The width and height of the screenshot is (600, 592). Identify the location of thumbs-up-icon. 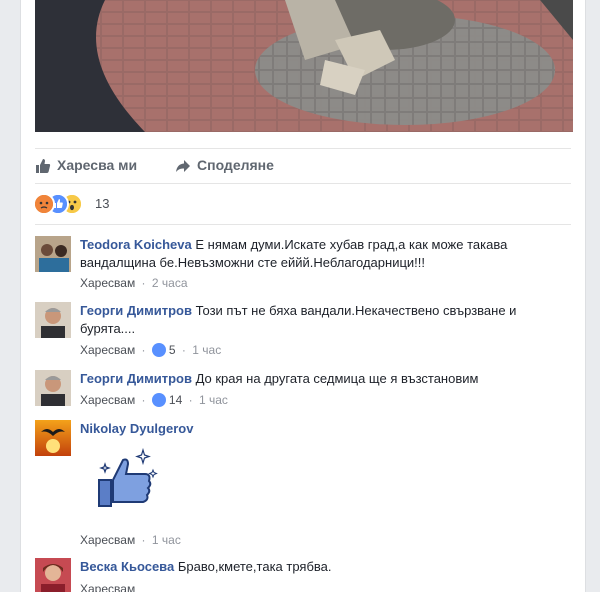
(43, 166).